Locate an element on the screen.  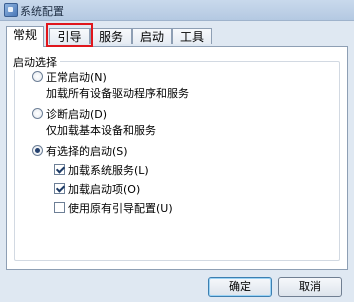
system-config-icon is located at coordinates (11, 10).